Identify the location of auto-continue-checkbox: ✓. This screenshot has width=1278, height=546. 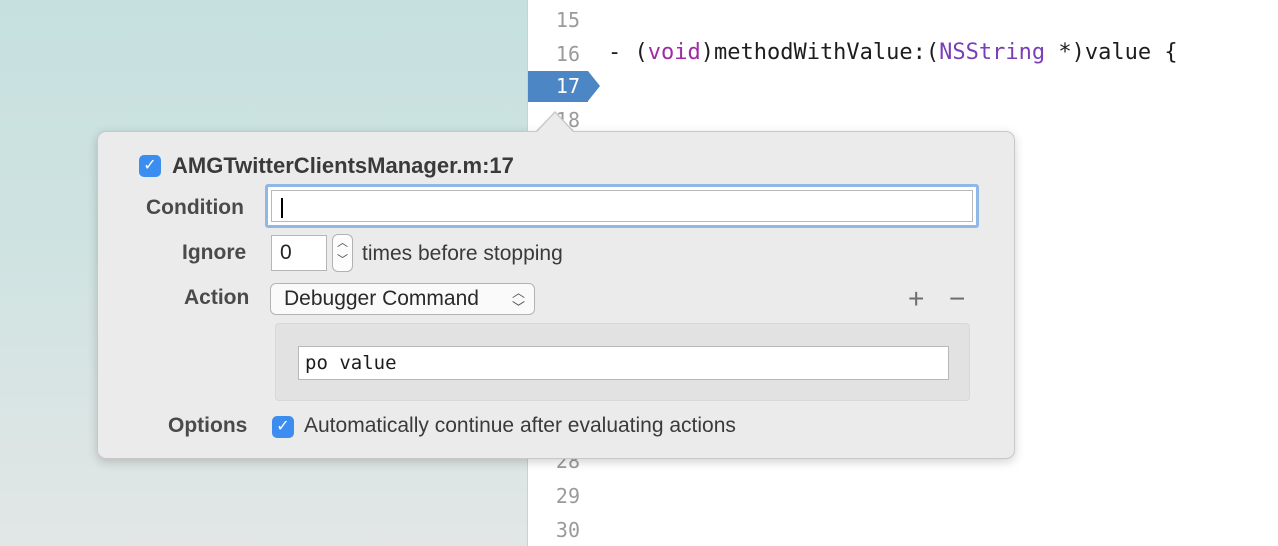
(283, 427).